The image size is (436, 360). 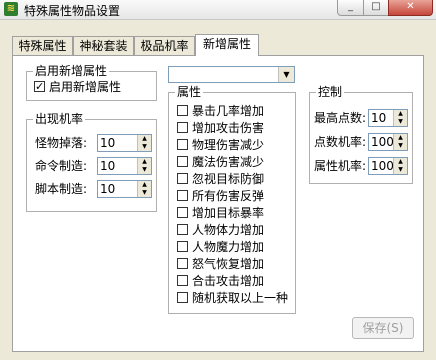 I want to click on save-button: 保存(S), so click(x=383, y=328).